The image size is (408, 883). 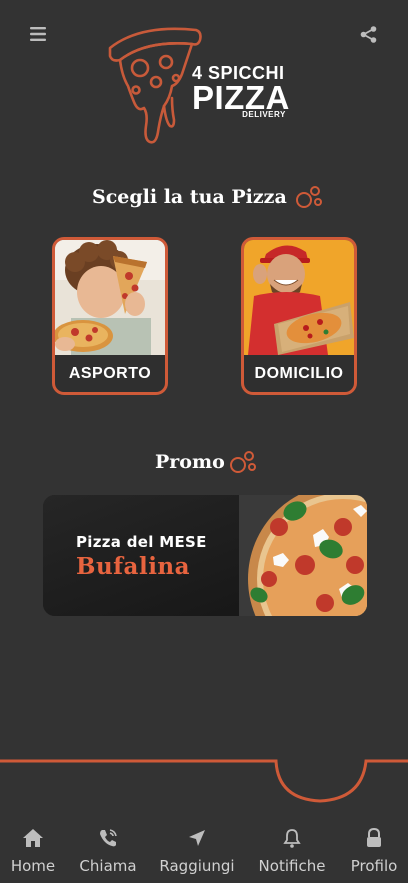 What do you see at coordinates (204, 781) in the screenshot?
I see `bottom-bar-divider` at bounding box center [204, 781].